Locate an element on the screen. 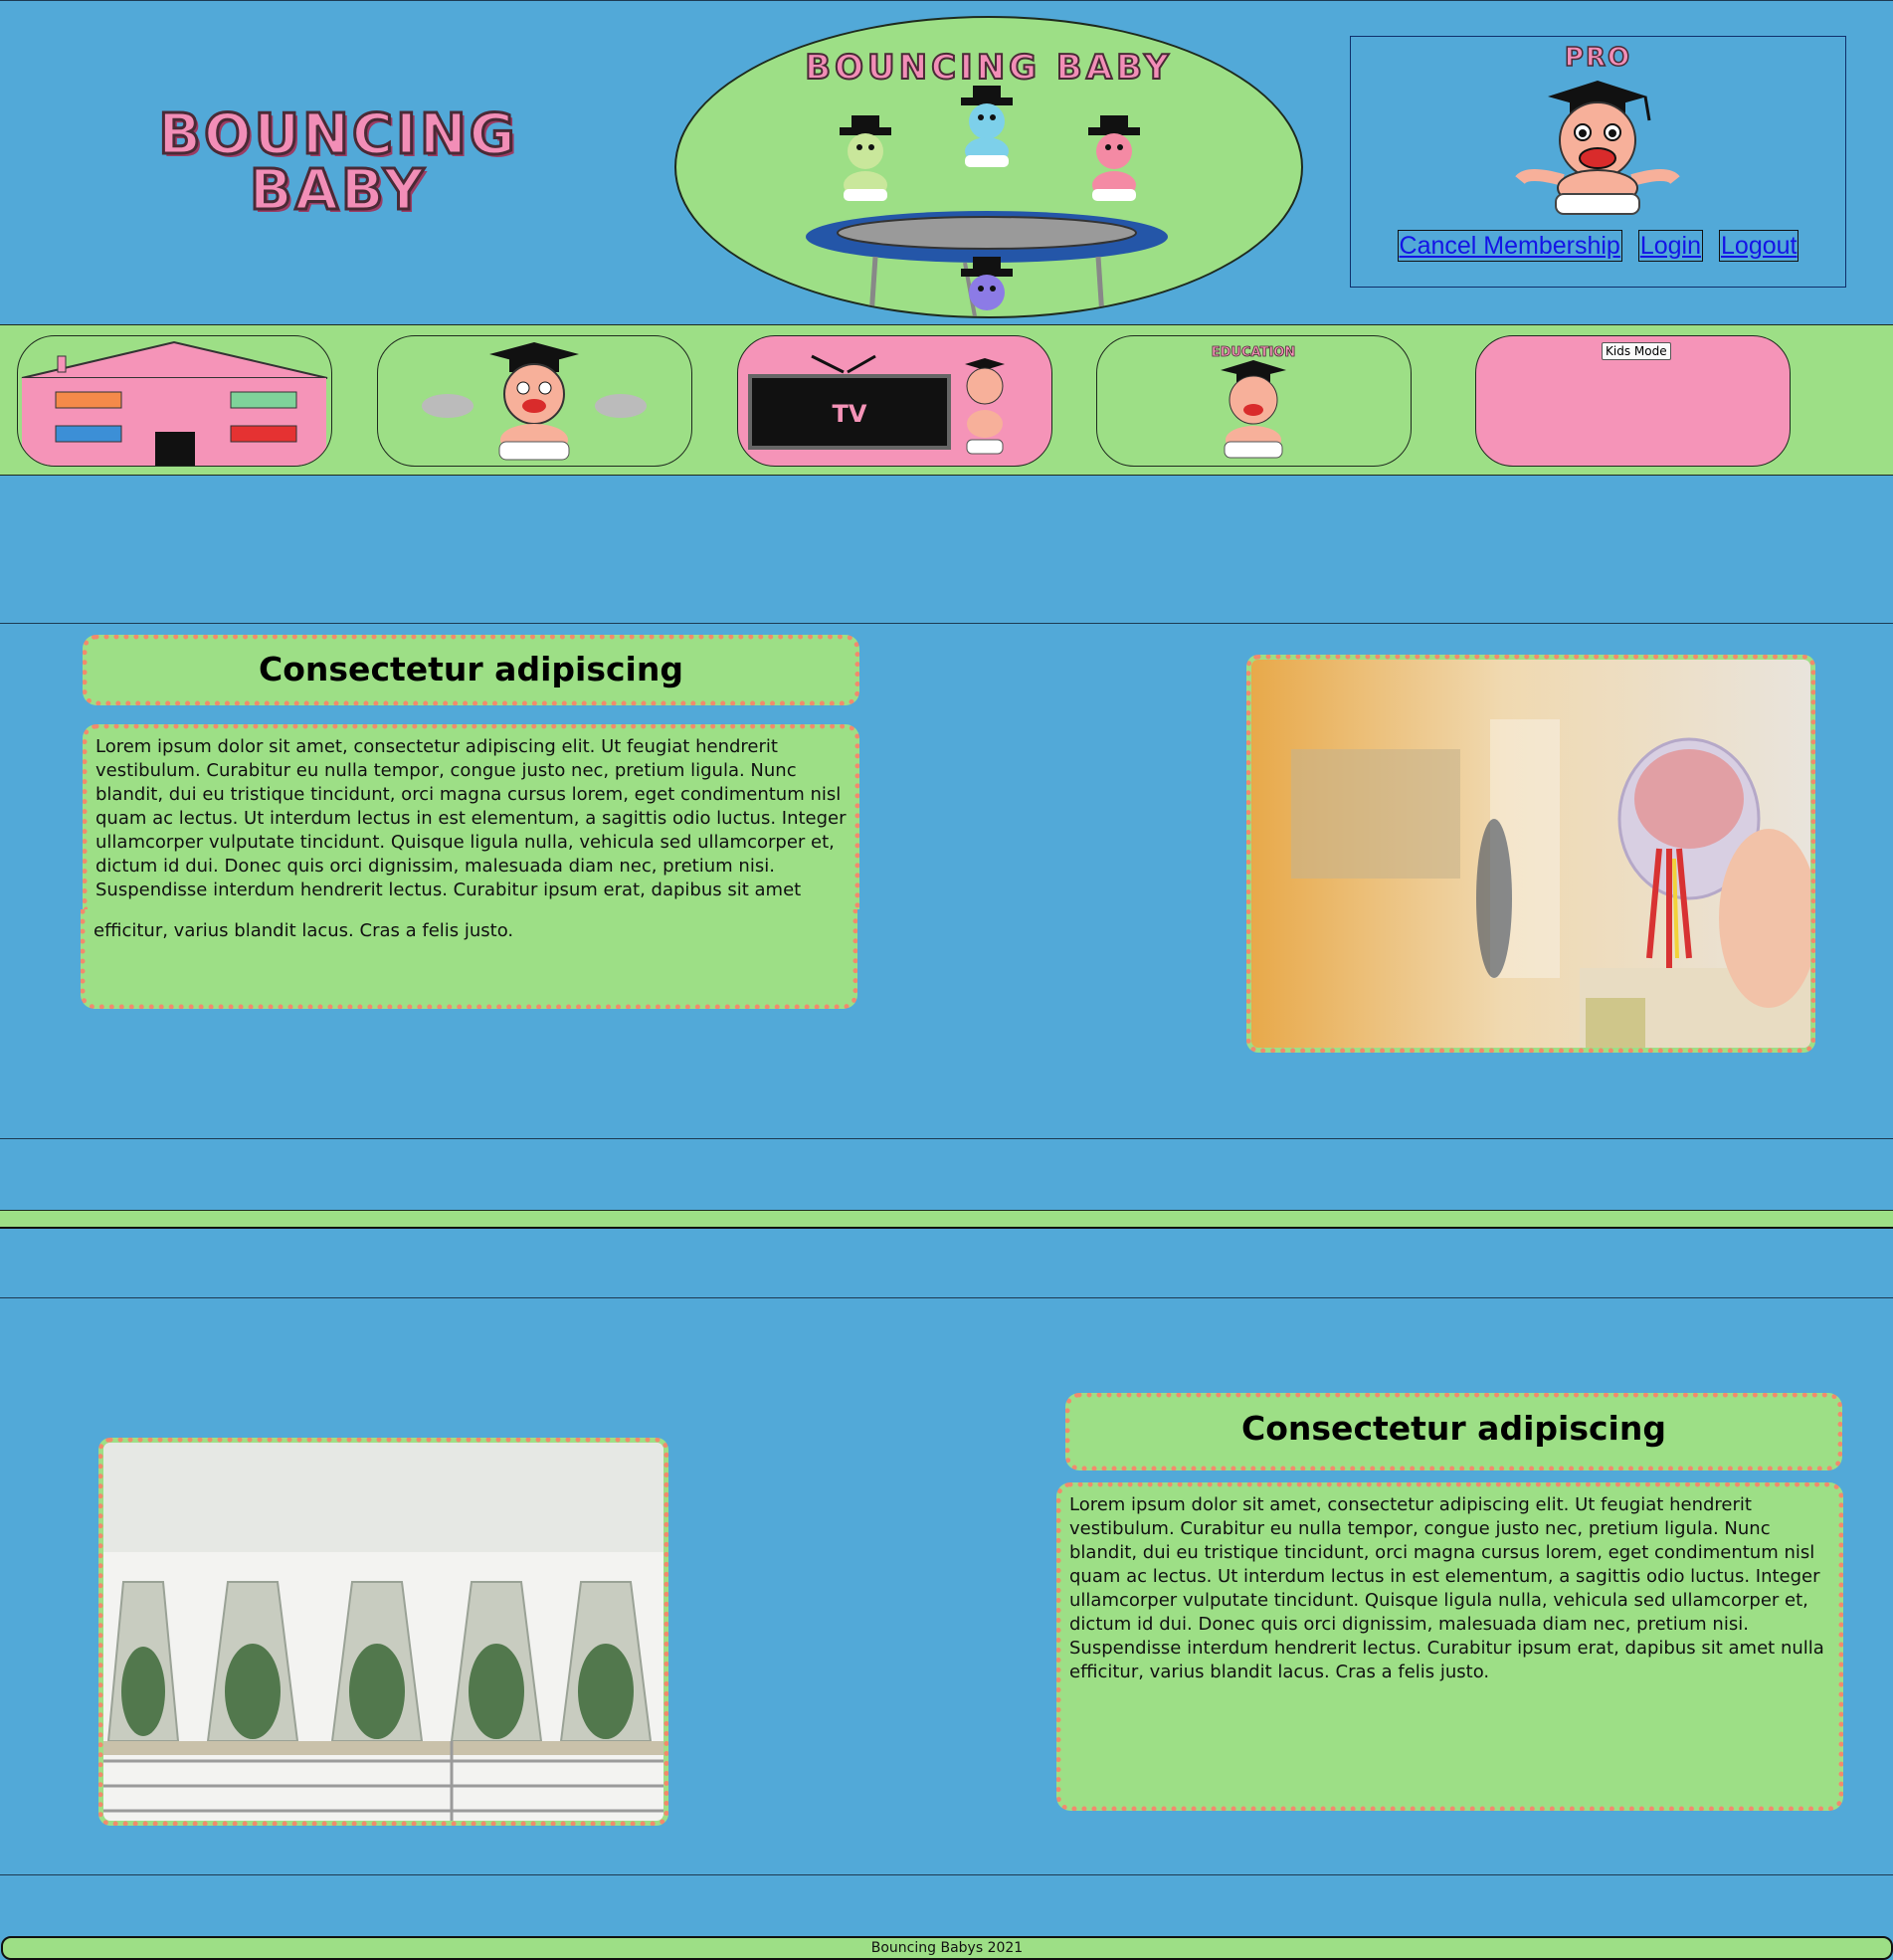 Image resolution: width=1893 pixels, height=1960 pixels. page-footer: Bouncing Babys 2021 is located at coordinates (947, 1948).